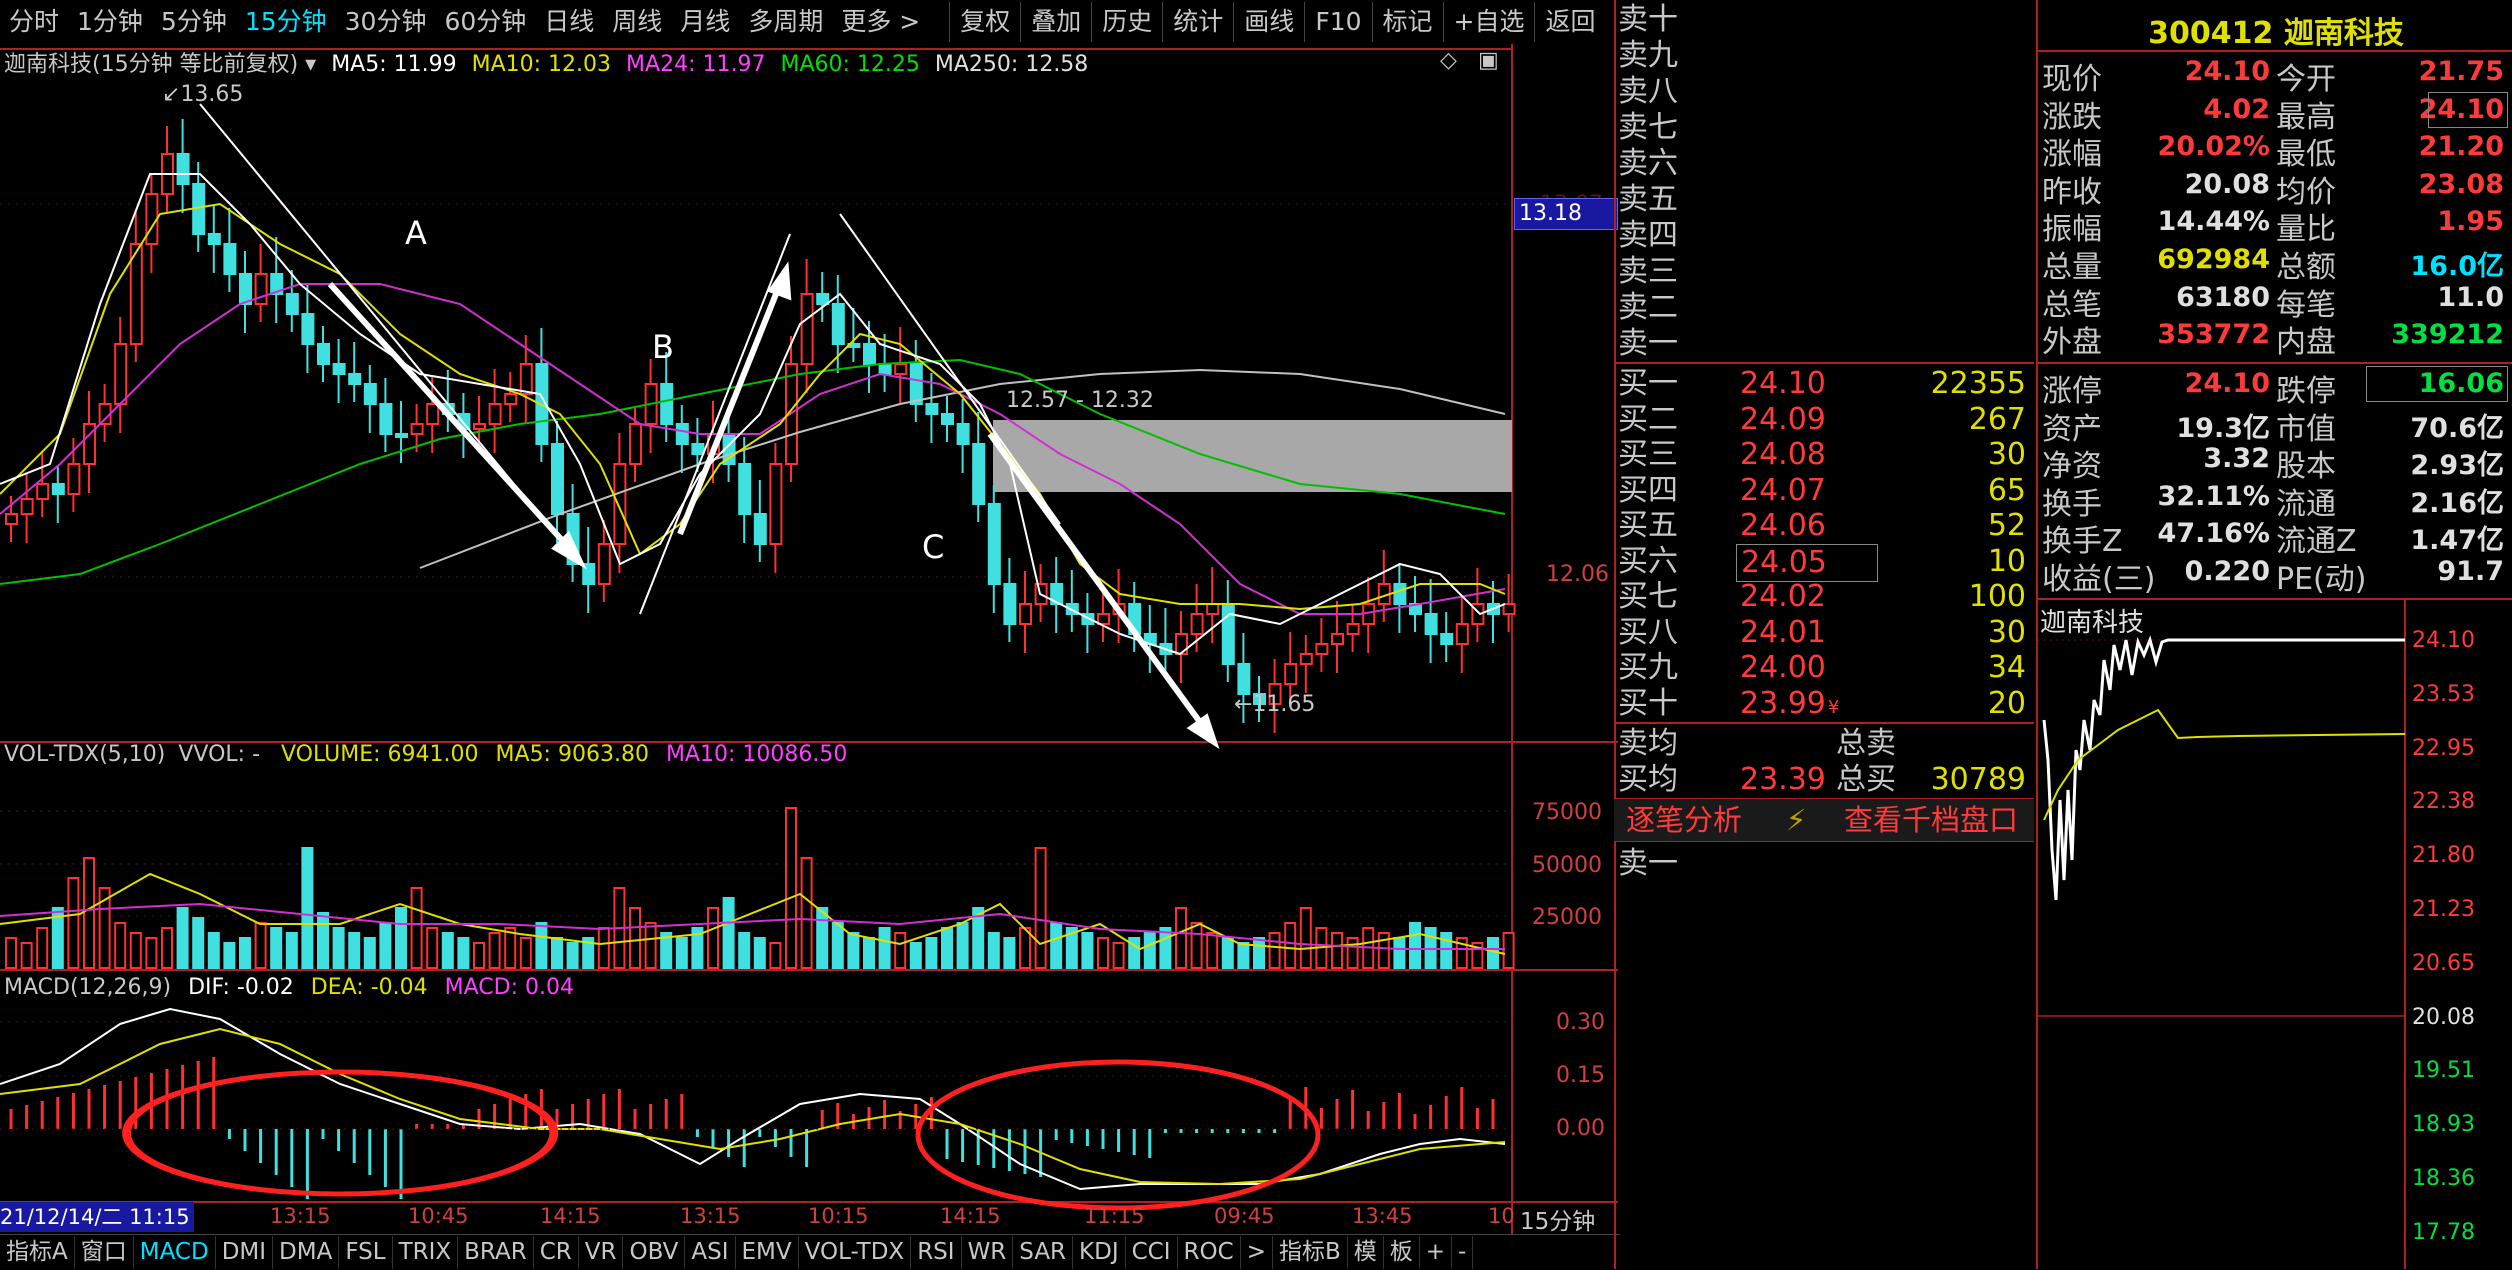  I want to click on buy-row: 买八 24.01 30, so click(1826, 633).